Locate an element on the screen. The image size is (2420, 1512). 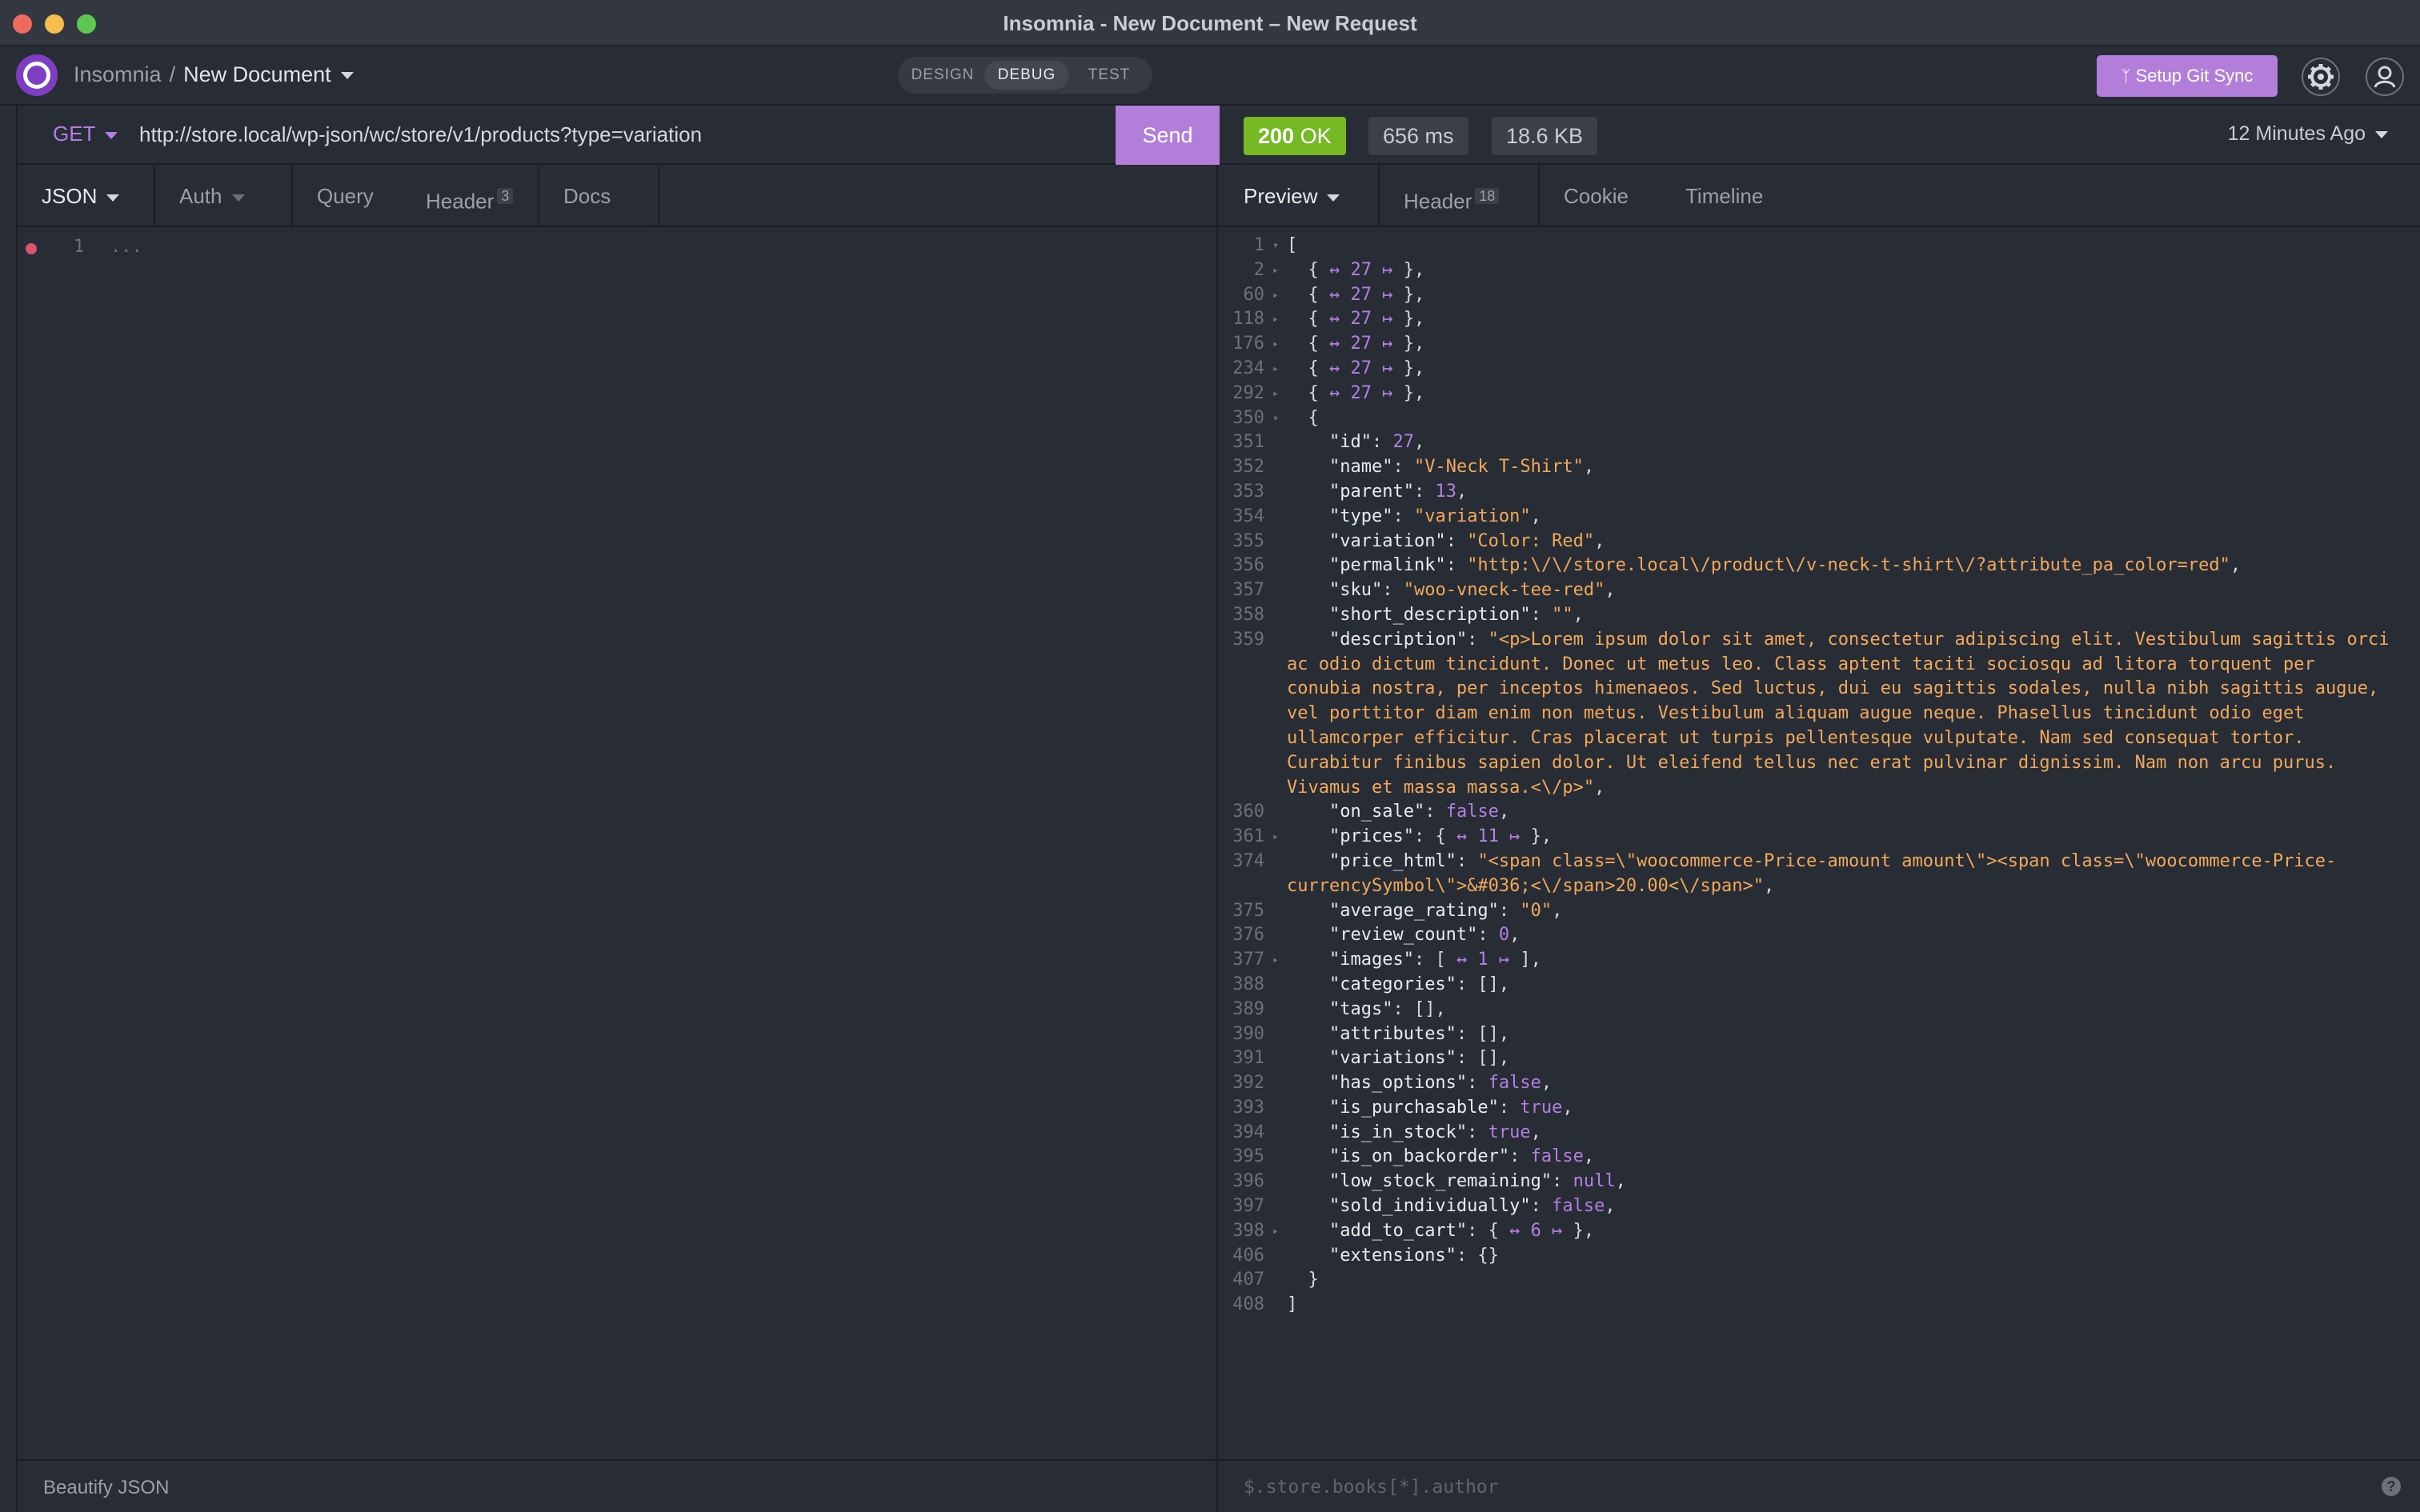
account-icon is located at coordinates (2385, 77).